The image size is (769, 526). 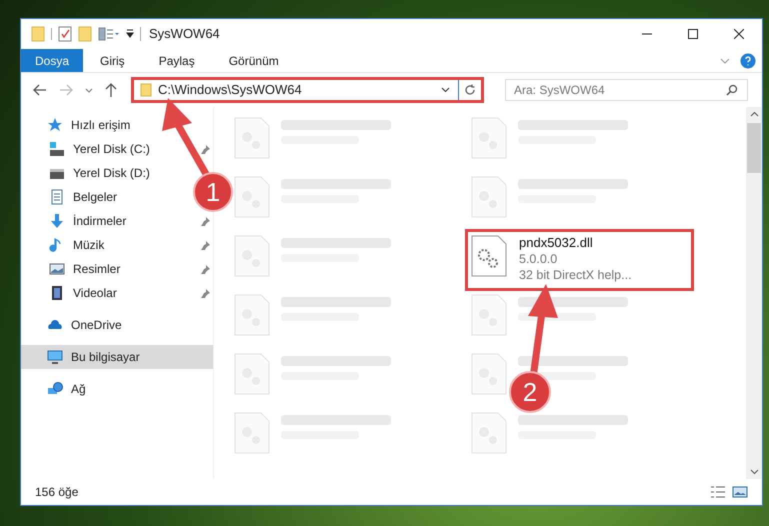 I want to click on docs-icon, so click(x=57, y=197).